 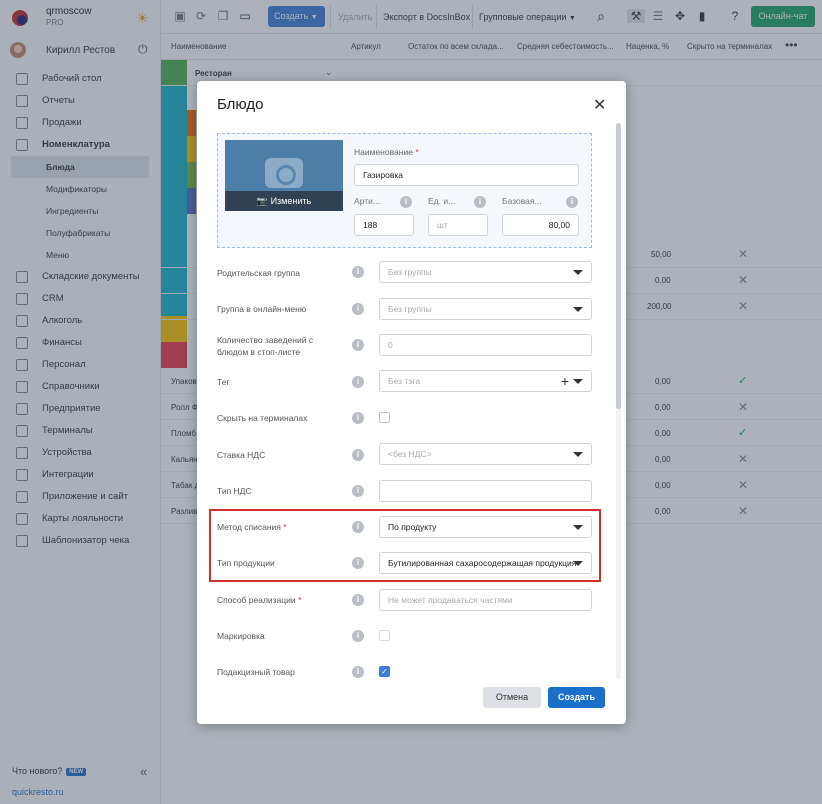 What do you see at coordinates (485, 491) in the screenshot?
I see `vat-type-input` at bounding box center [485, 491].